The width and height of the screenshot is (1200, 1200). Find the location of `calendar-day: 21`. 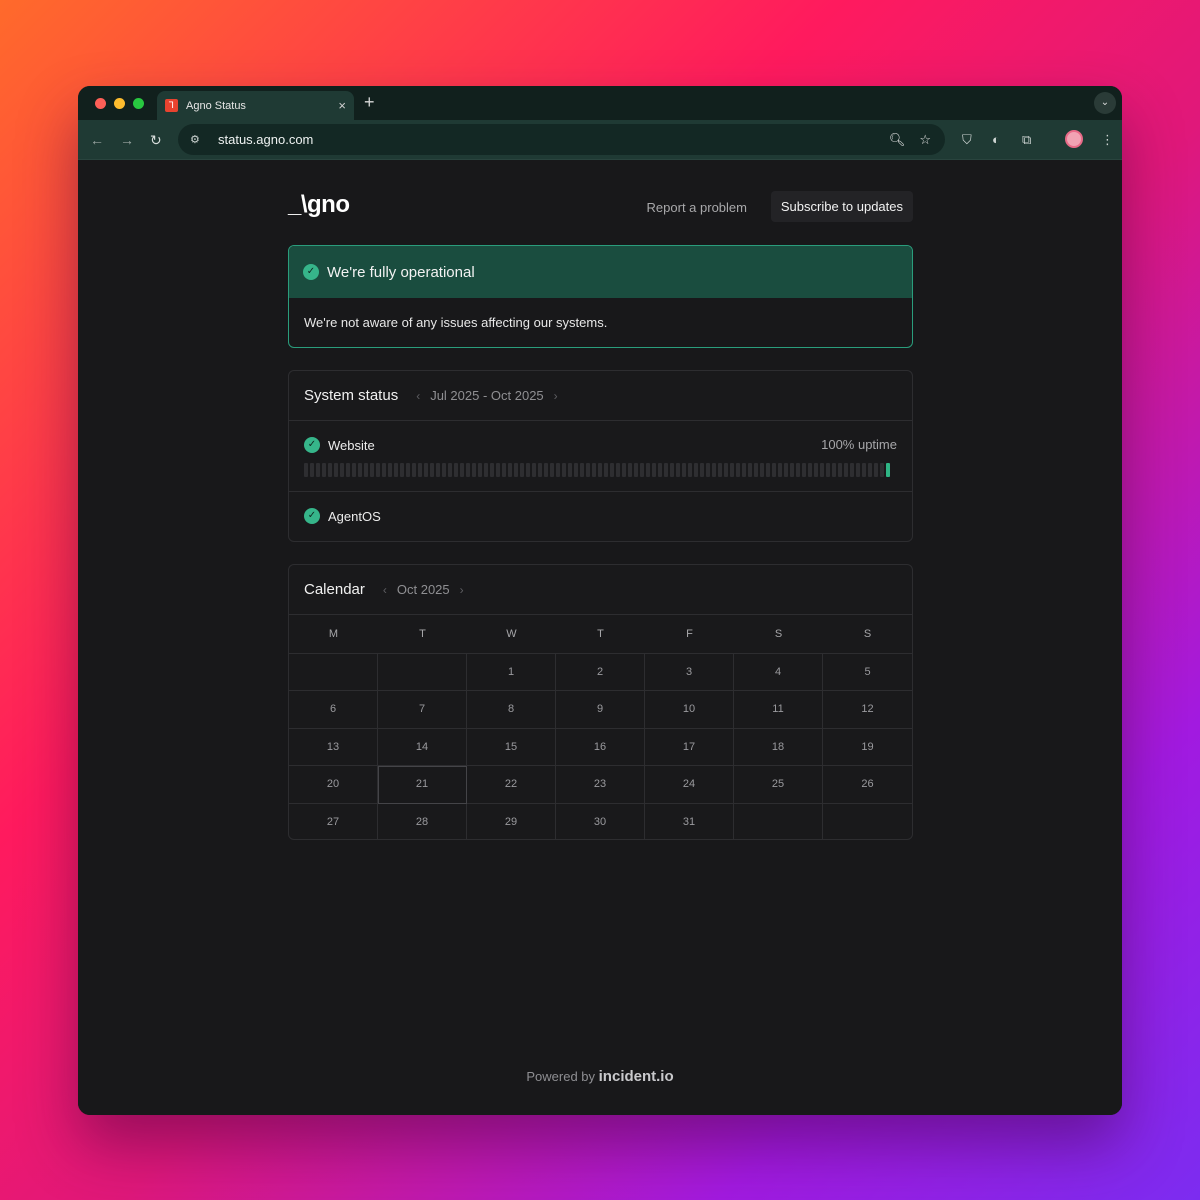

calendar-day: 21 is located at coordinates (422, 785).